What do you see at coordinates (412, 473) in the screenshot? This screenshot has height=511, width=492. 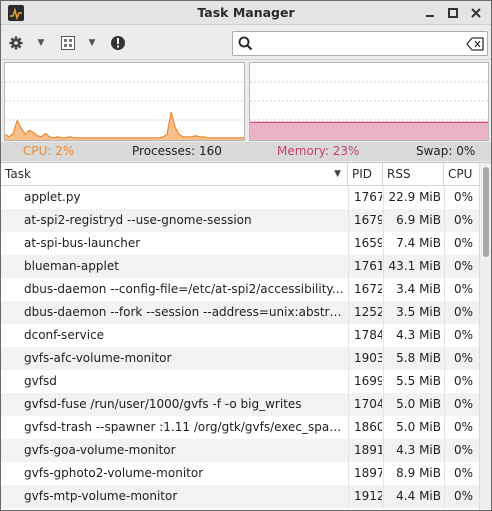 I see `rss-cell: 8.9 MiB` at bounding box center [412, 473].